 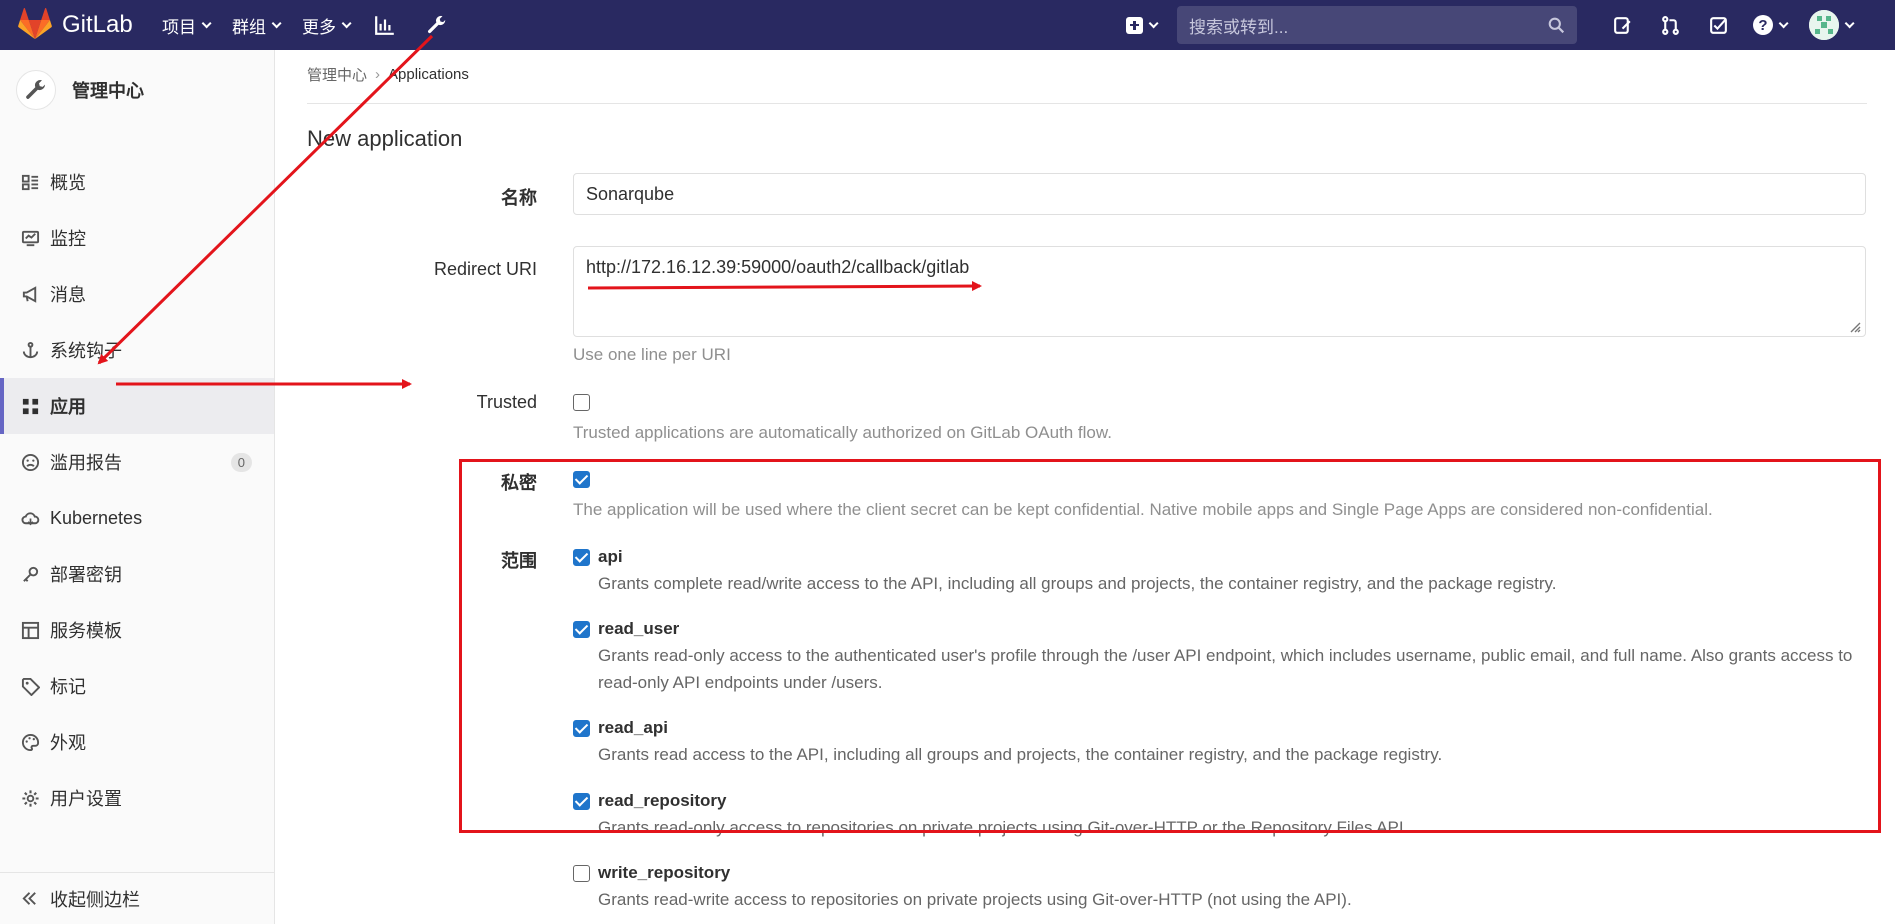 What do you see at coordinates (137, 574) in the screenshot?
I see `sidebar-item-deploy-keys: 部署密钥` at bounding box center [137, 574].